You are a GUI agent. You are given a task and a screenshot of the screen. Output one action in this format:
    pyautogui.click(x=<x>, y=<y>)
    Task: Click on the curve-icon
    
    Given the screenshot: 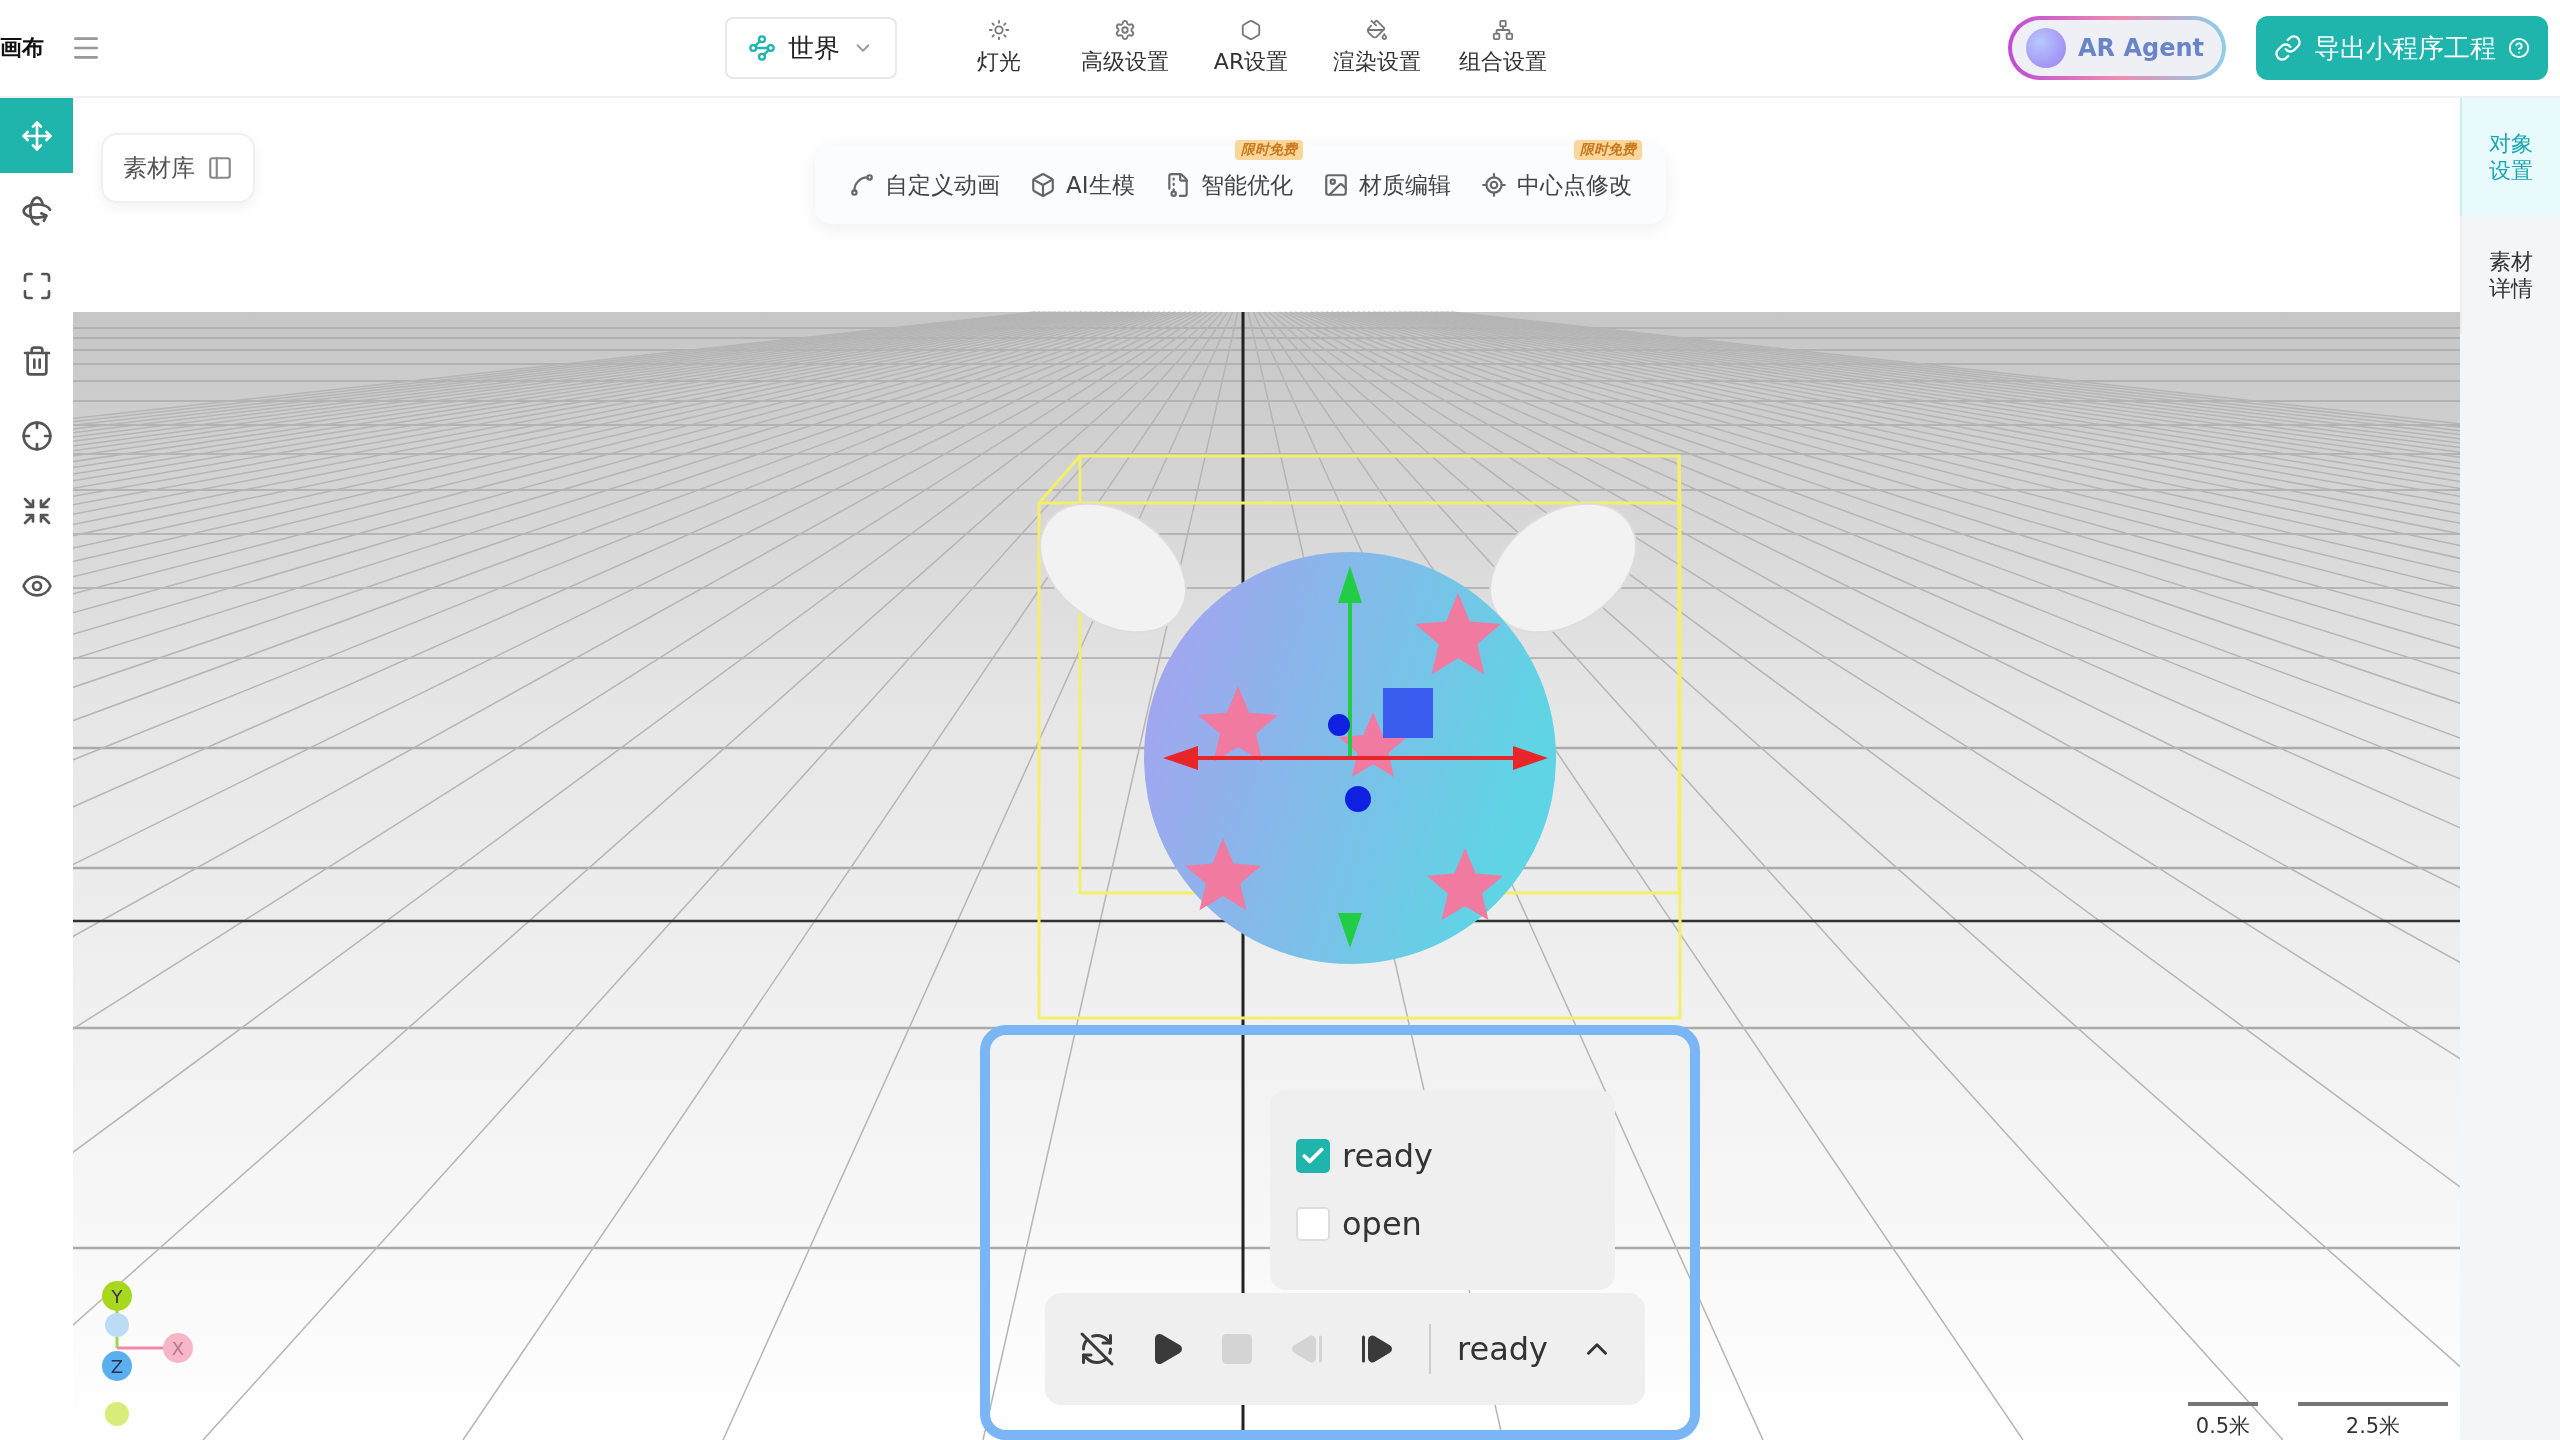 What is the action you would take?
    pyautogui.click(x=862, y=185)
    